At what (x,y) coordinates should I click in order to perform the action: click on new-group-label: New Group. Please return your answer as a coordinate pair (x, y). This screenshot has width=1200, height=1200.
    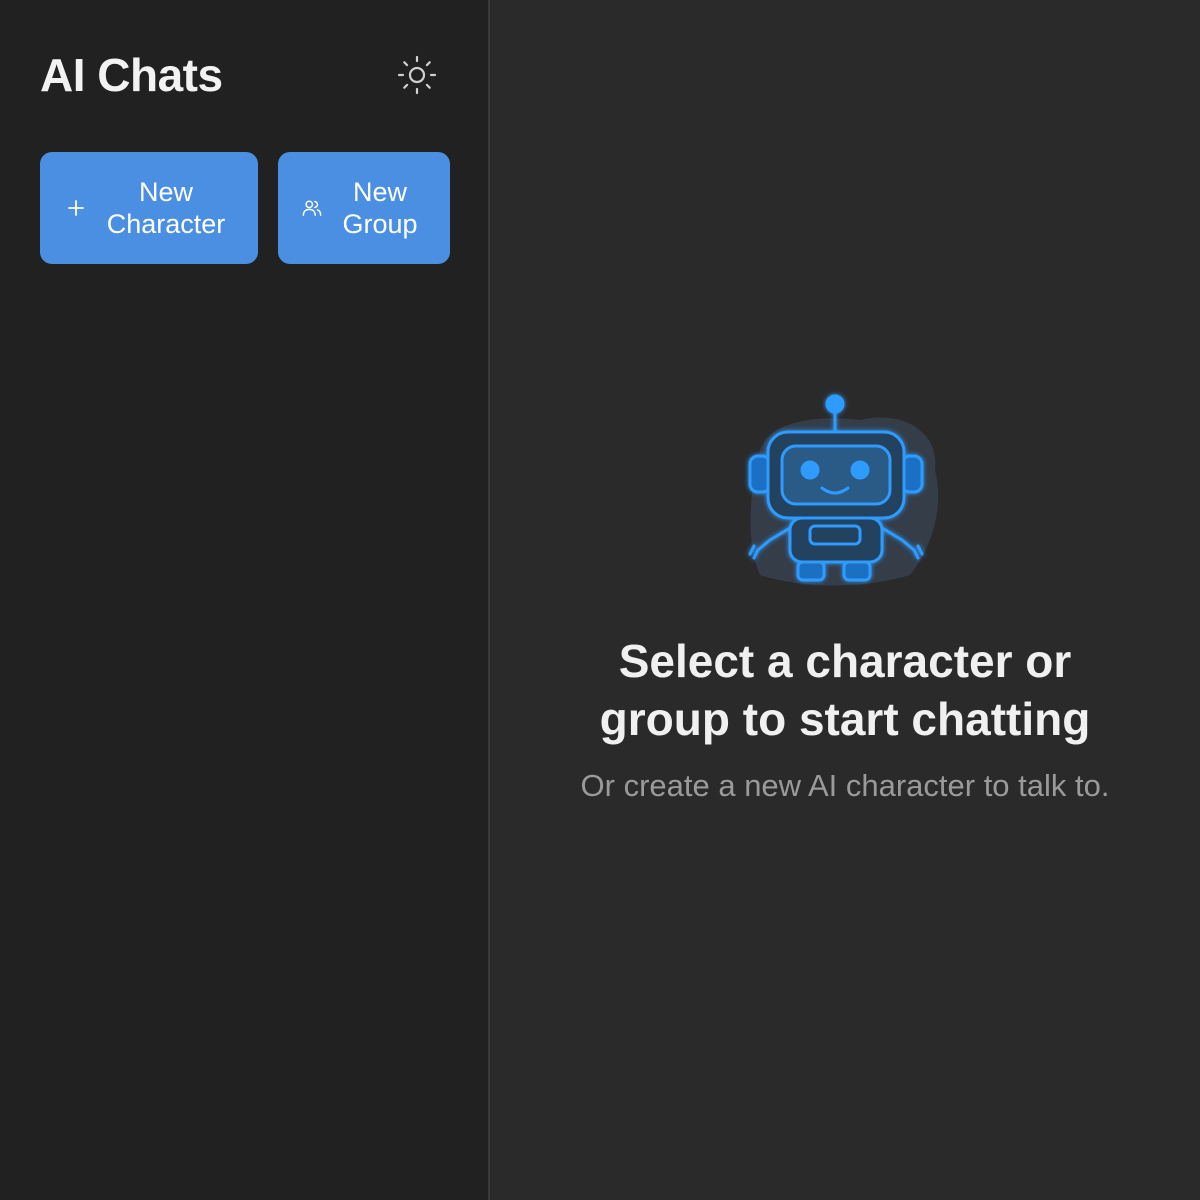
    Looking at the image, I should click on (380, 208).